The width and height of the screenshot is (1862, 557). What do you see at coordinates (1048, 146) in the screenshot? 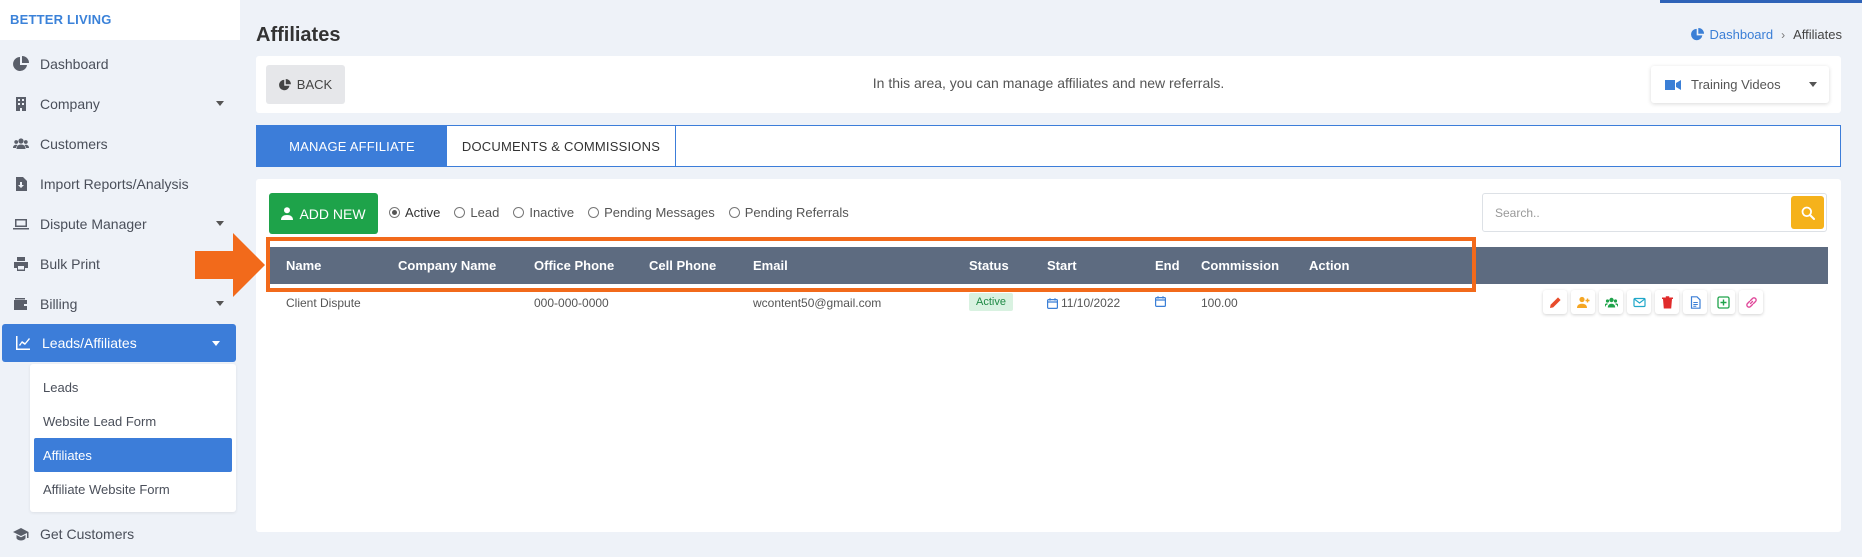
I see `tab-bar: MANAGE AFFILIATE DOCUMENTS & COMMISSIONS` at bounding box center [1048, 146].